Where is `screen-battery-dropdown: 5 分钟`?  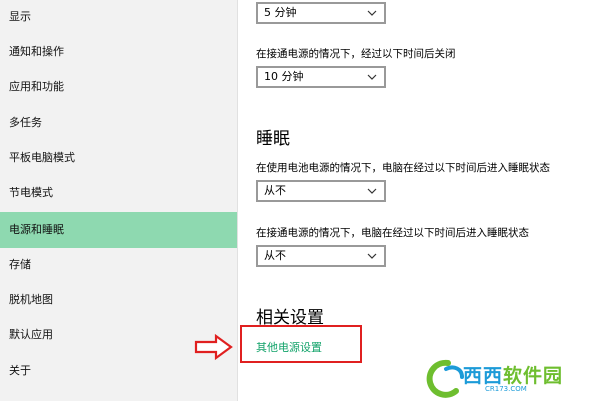
screen-battery-dropdown: 5 分钟 is located at coordinates (321, 13).